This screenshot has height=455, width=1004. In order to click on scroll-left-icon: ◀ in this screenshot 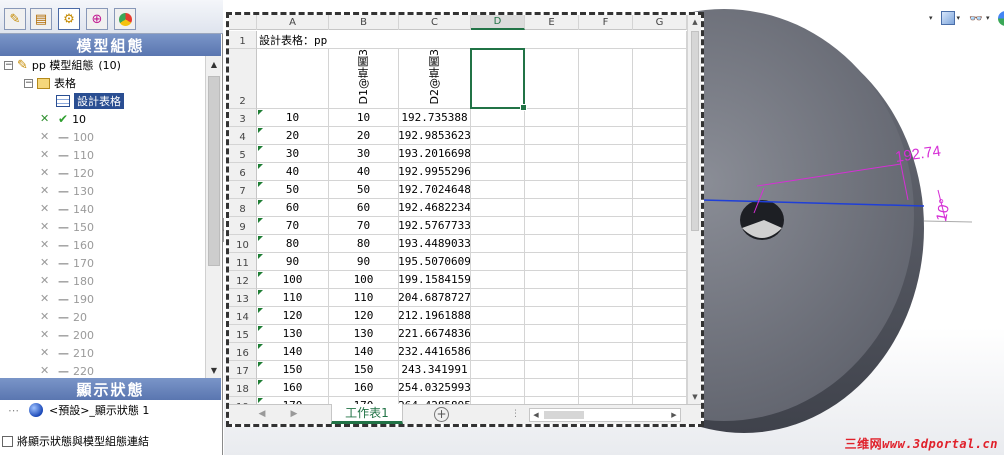, I will do `click(536, 415)`.